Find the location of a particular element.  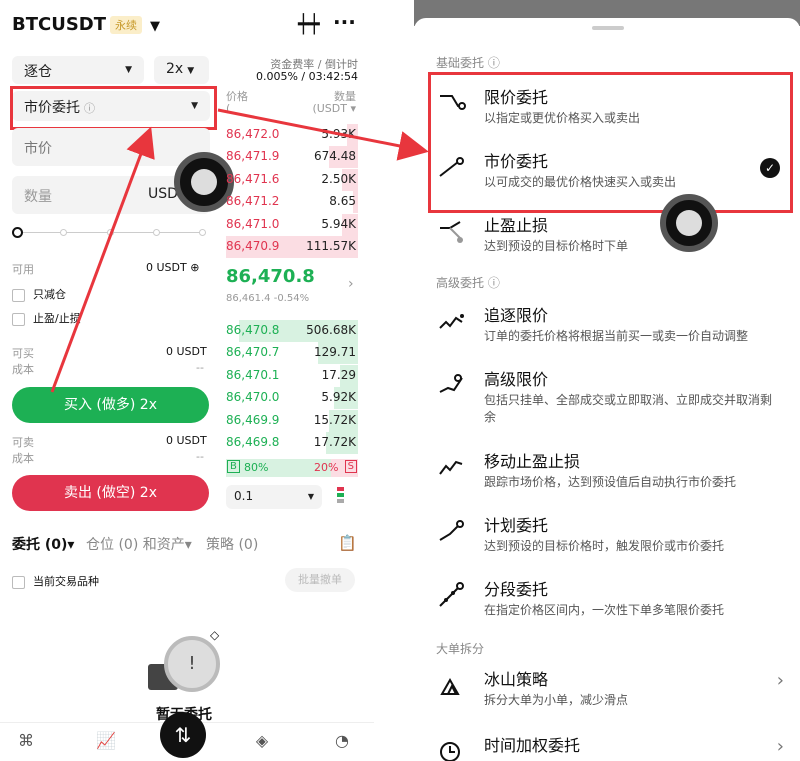

arrow-up is located at coordinates (102, 259).